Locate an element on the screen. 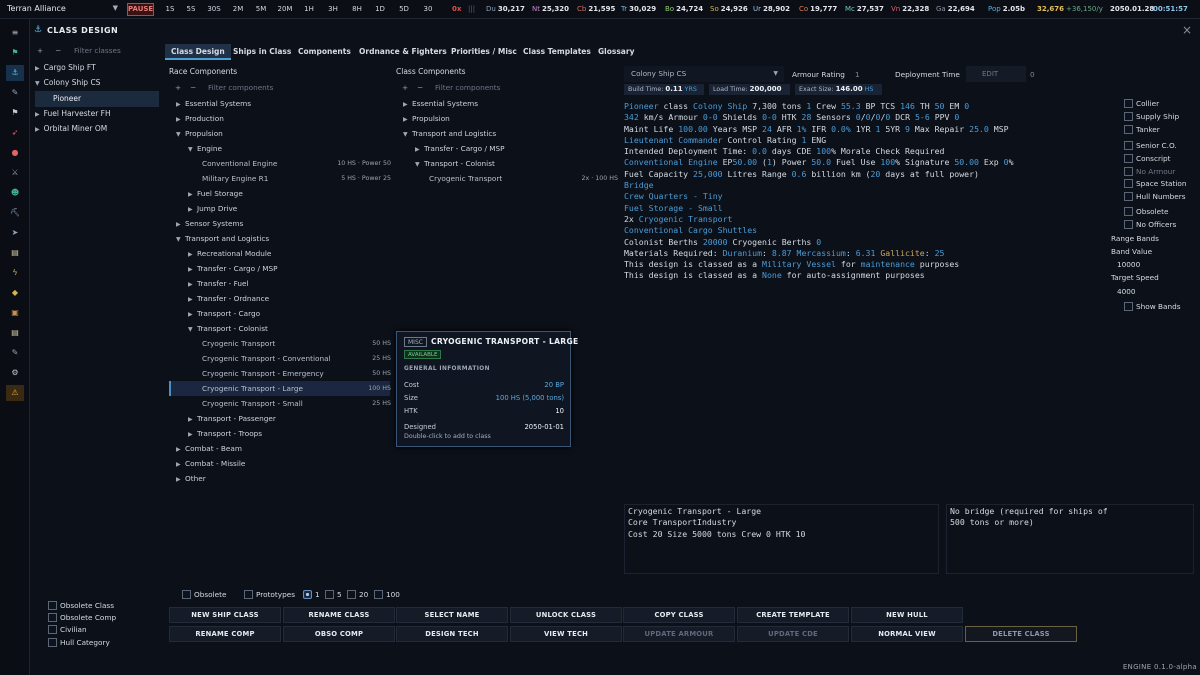 This screenshot has height=675, width=1200. flag-icon: ⚑ is located at coordinates (15, 53).